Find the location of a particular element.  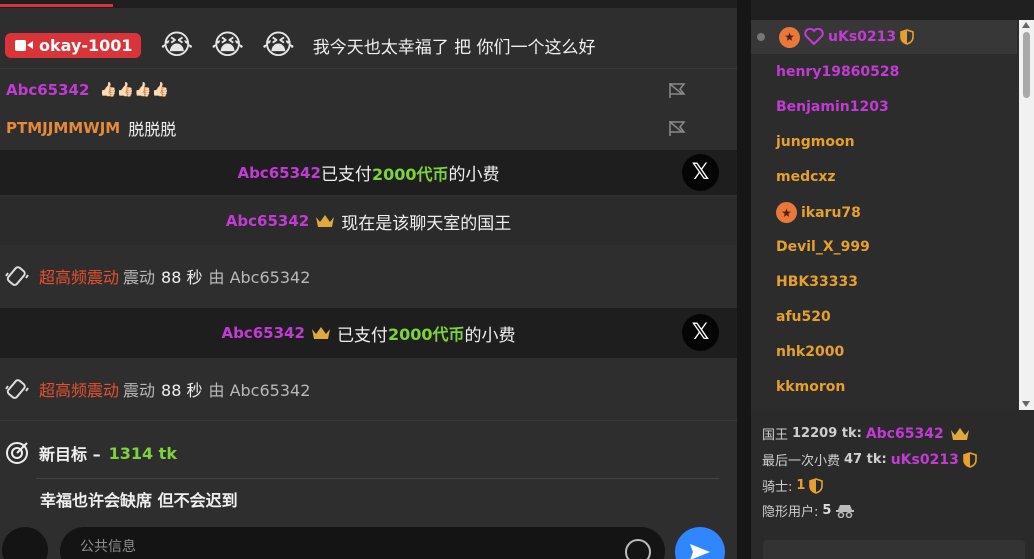

tip-notice-1: Abc65342 已支付 2000代币 的小费 𝕏 is located at coordinates (368, 172).